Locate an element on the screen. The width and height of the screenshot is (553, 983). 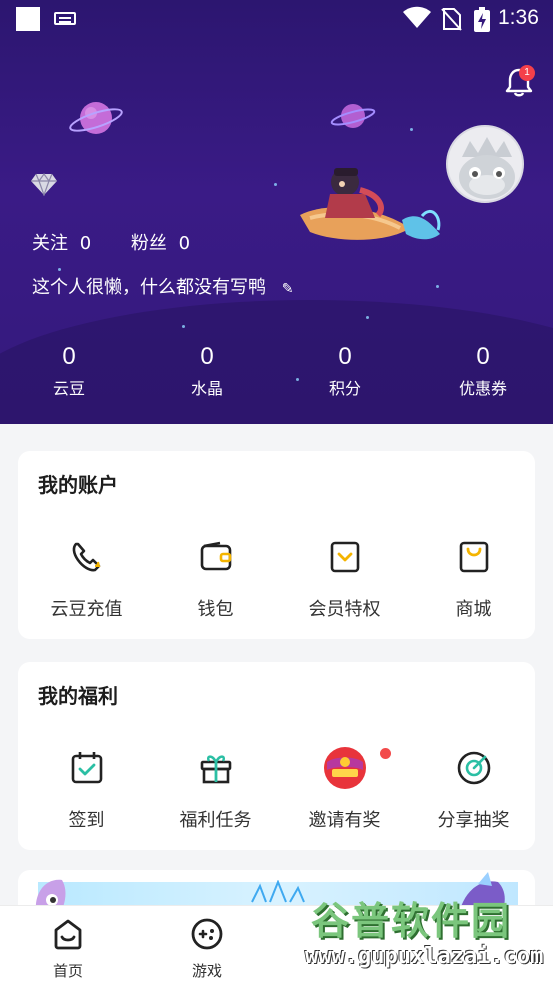
grid-item-wallet: 钱包 is located at coordinates (215, 578).